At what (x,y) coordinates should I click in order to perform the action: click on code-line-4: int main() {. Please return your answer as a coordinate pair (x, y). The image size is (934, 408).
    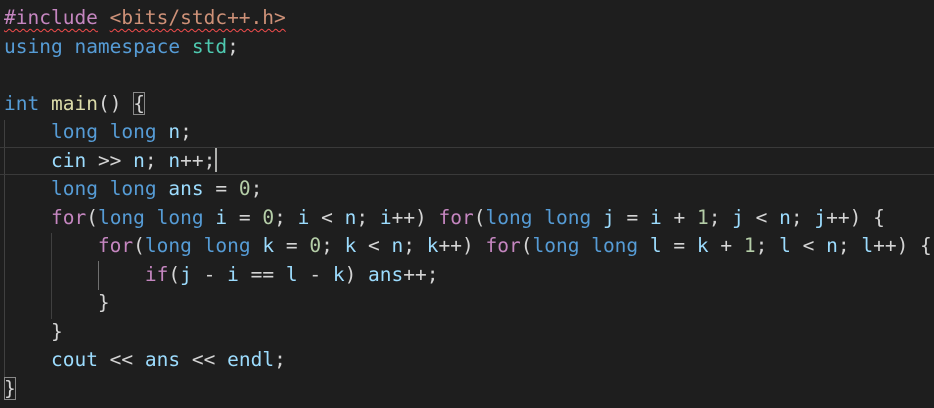
    Looking at the image, I should click on (469, 104).